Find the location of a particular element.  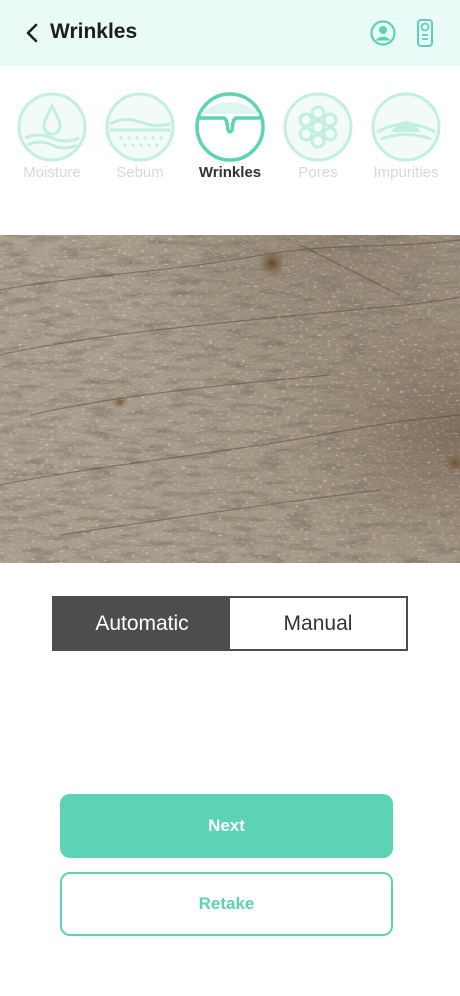

category-label: Pores is located at coordinates (318, 172).